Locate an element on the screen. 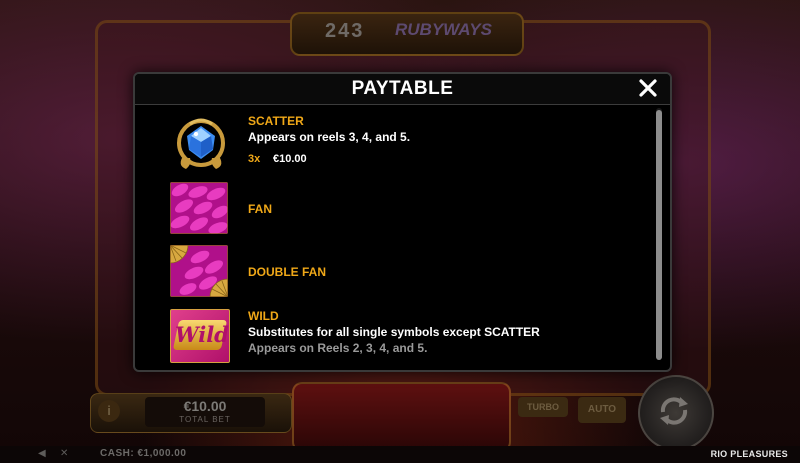 The image size is (800, 463). wild-icon: Wild is located at coordinates (200, 336).